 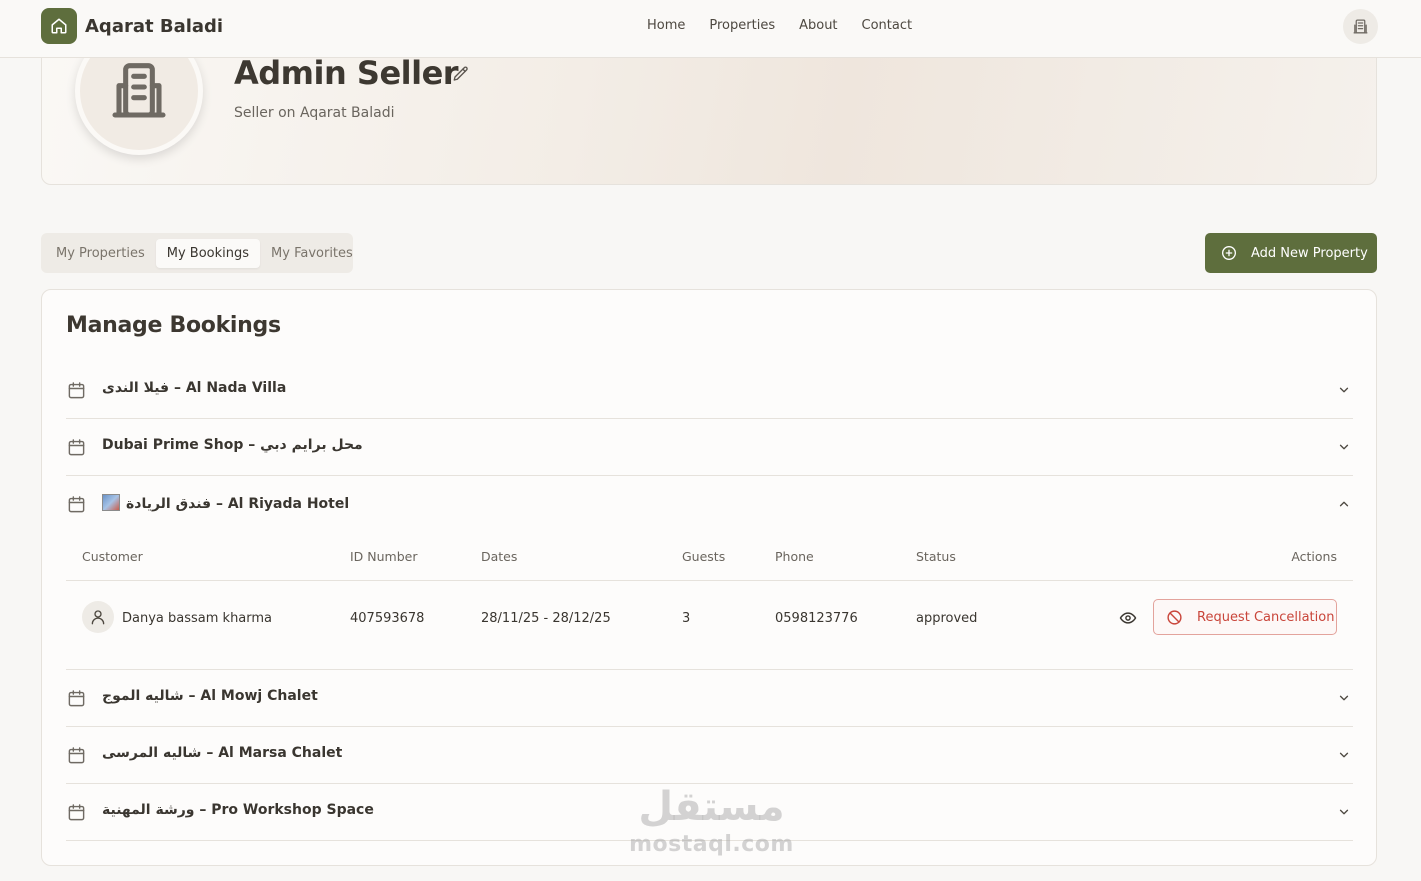 I want to click on add-new-property-button: Add New Property, so click(x=1291, y=253).